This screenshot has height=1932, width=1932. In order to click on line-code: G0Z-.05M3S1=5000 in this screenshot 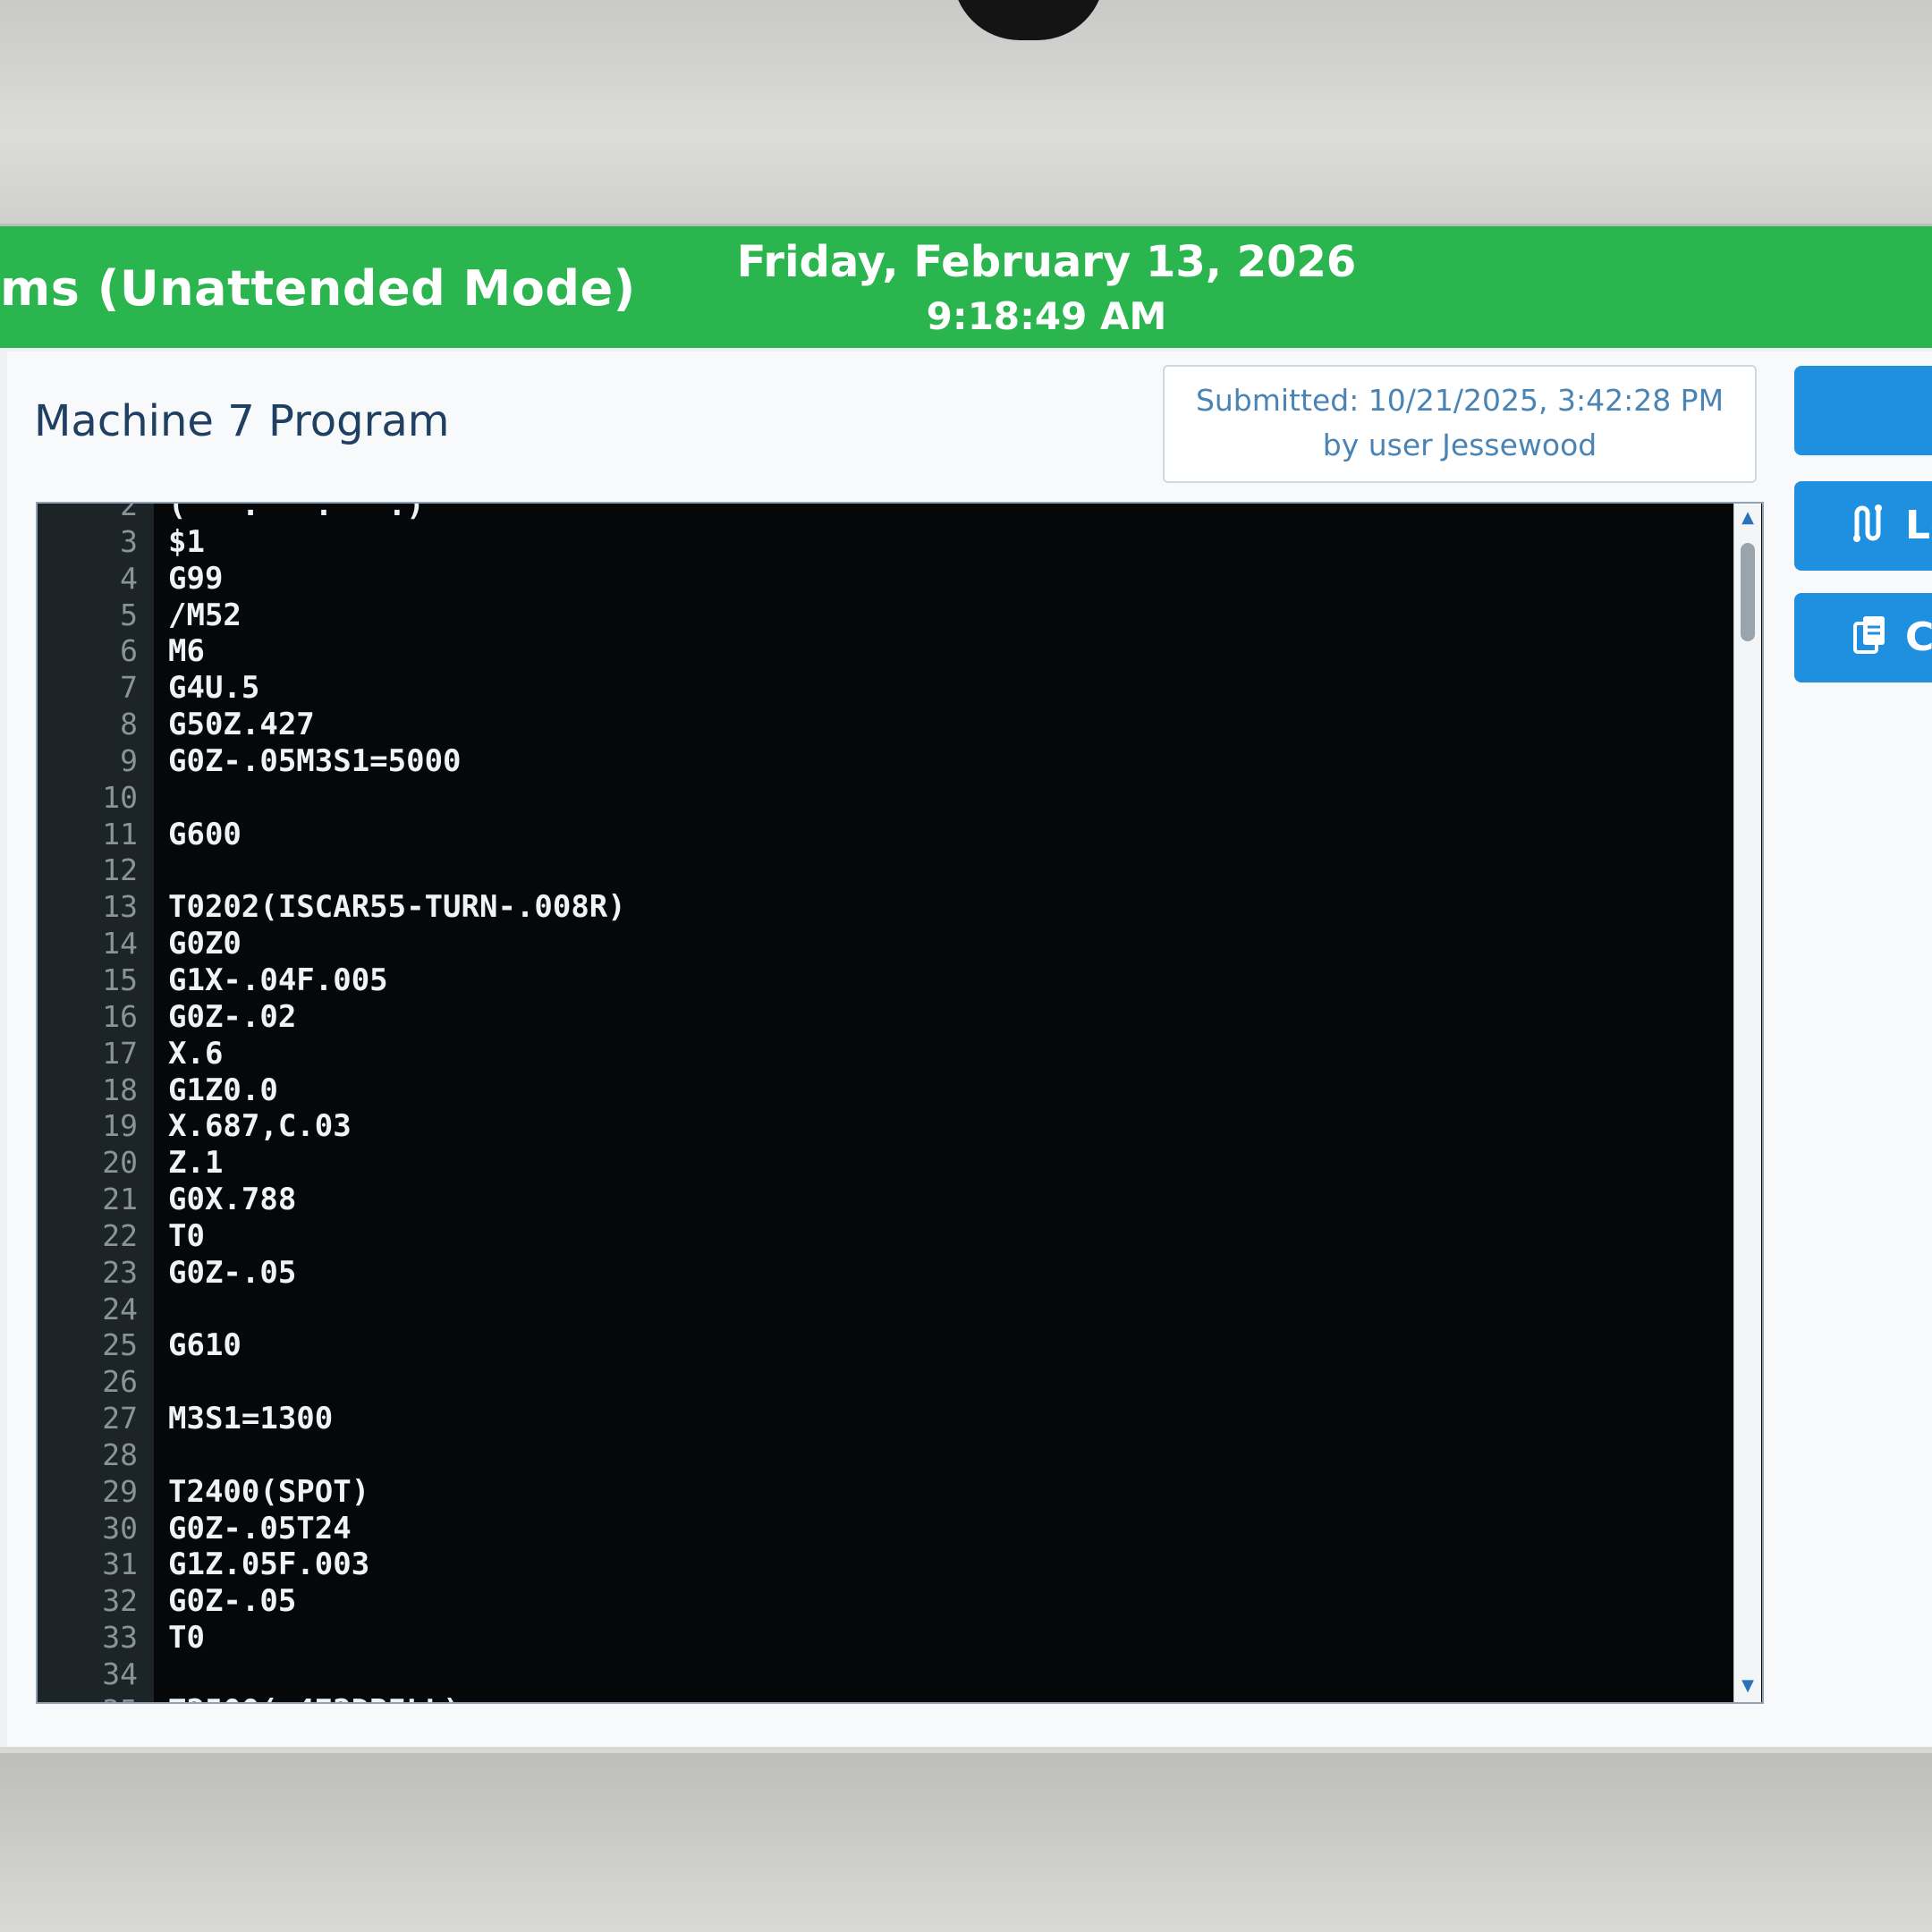, I will do `click(315, 760)`.